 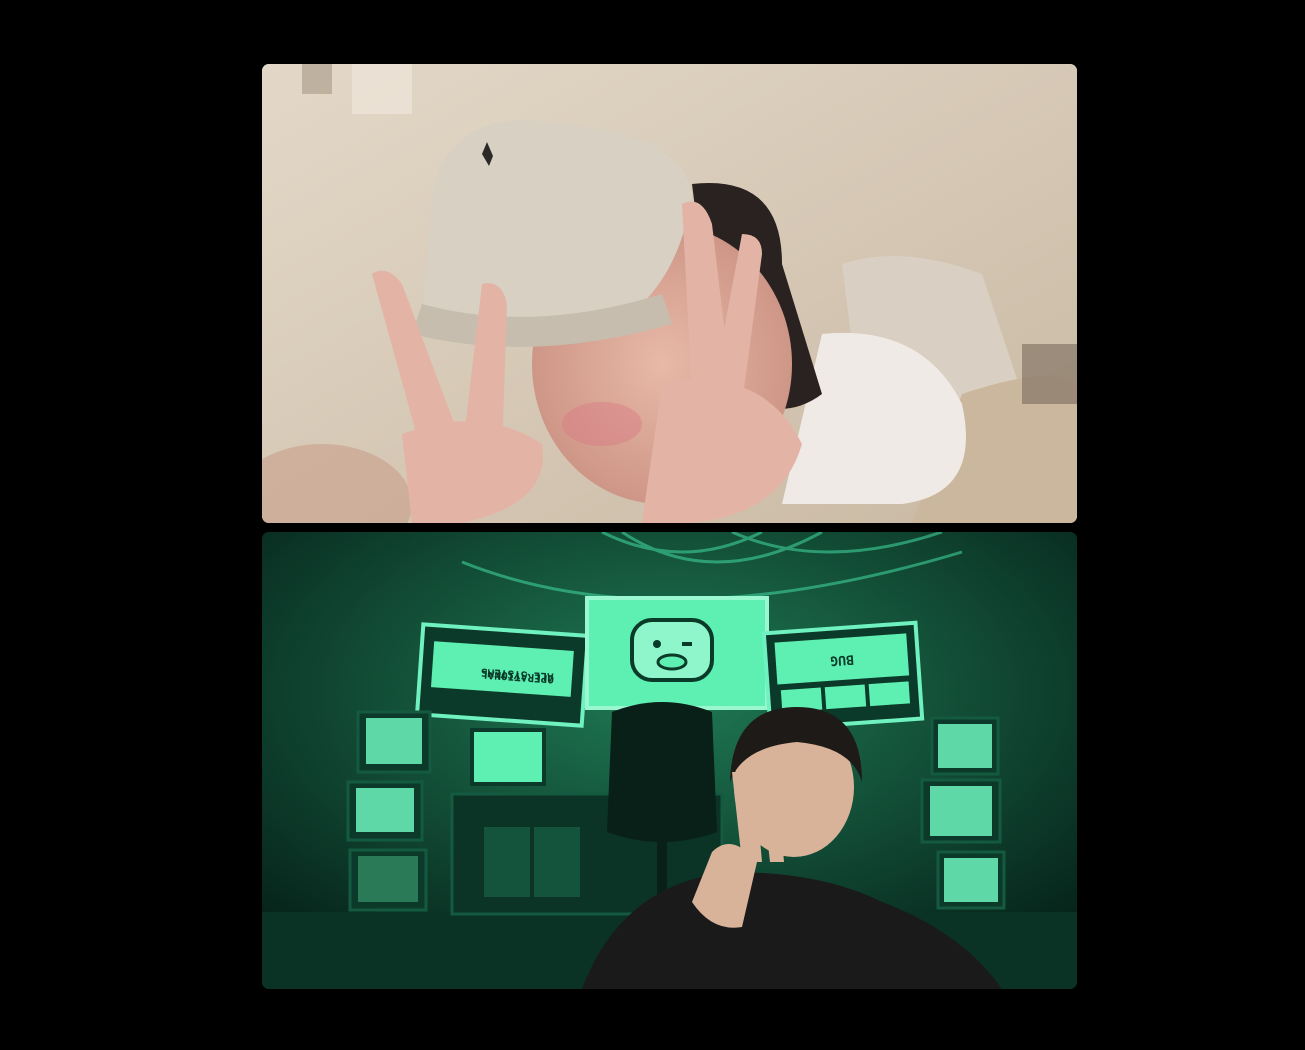 What do you see at coordinates (502, 675) in the screenshot?
I see `left-monitor: ALL SYSTEMS OPERATIONAL` at bounding box center [502, 675].